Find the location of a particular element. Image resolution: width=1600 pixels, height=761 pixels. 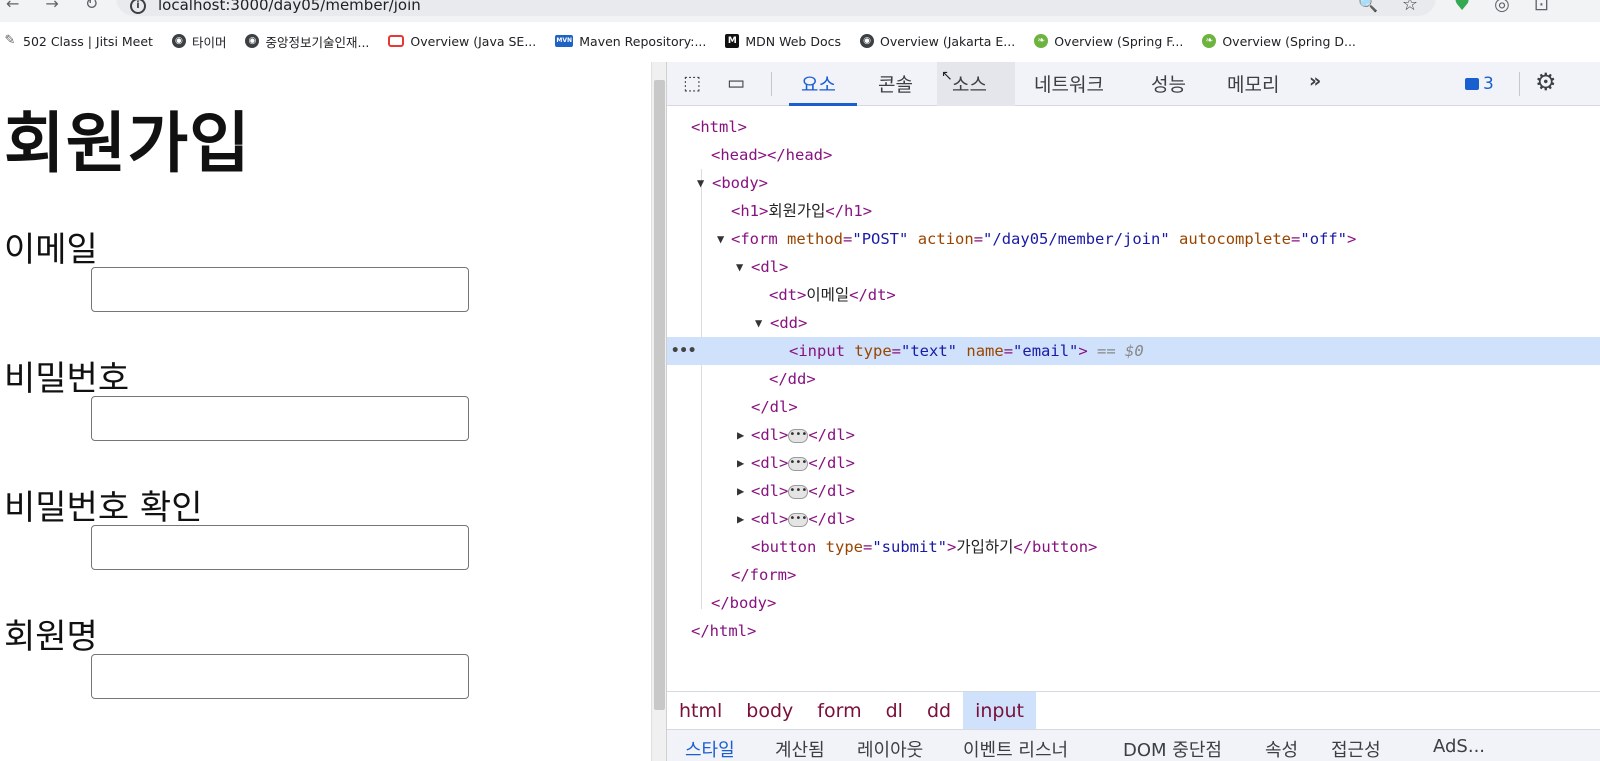

devtools-toolbar: ⬚ ▭ 요소 콘솔 소스 ↖ 네트워크 성능 메모리 » 3 ⚙ is located at coordinates (1133, 84).